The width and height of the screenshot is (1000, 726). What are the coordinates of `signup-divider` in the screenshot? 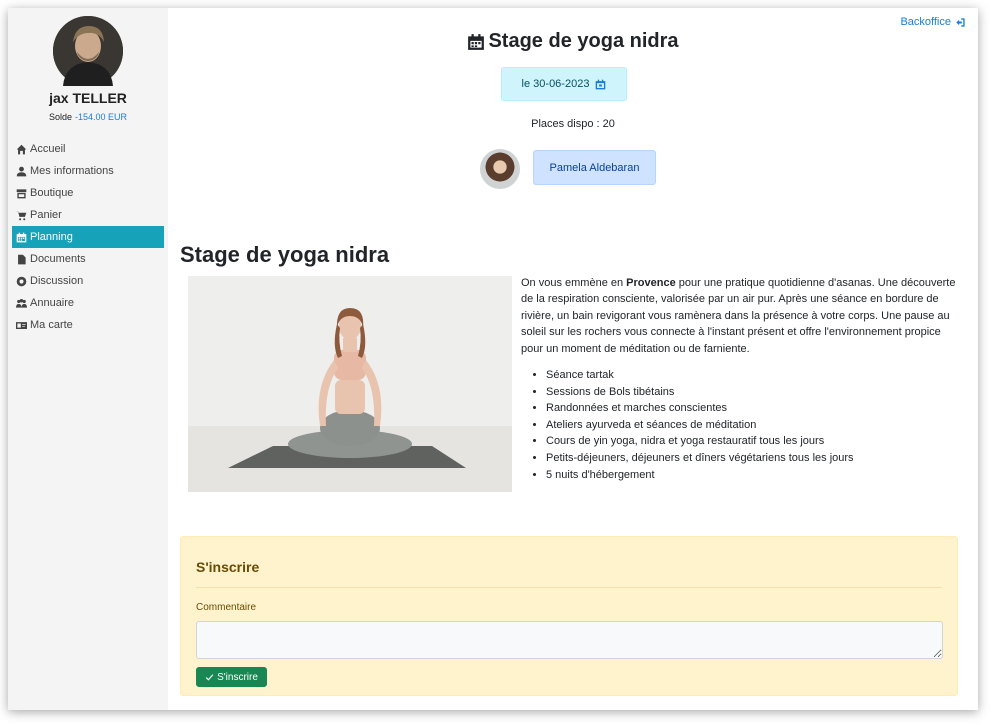 It's located at (569, 587).